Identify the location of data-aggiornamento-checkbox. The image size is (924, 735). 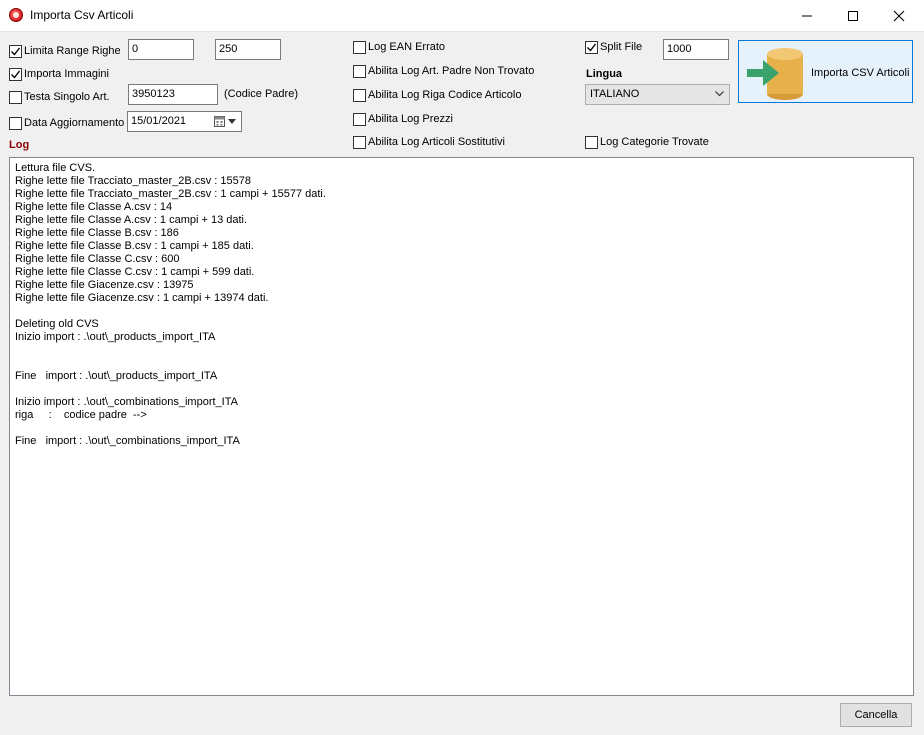
(15, 123).